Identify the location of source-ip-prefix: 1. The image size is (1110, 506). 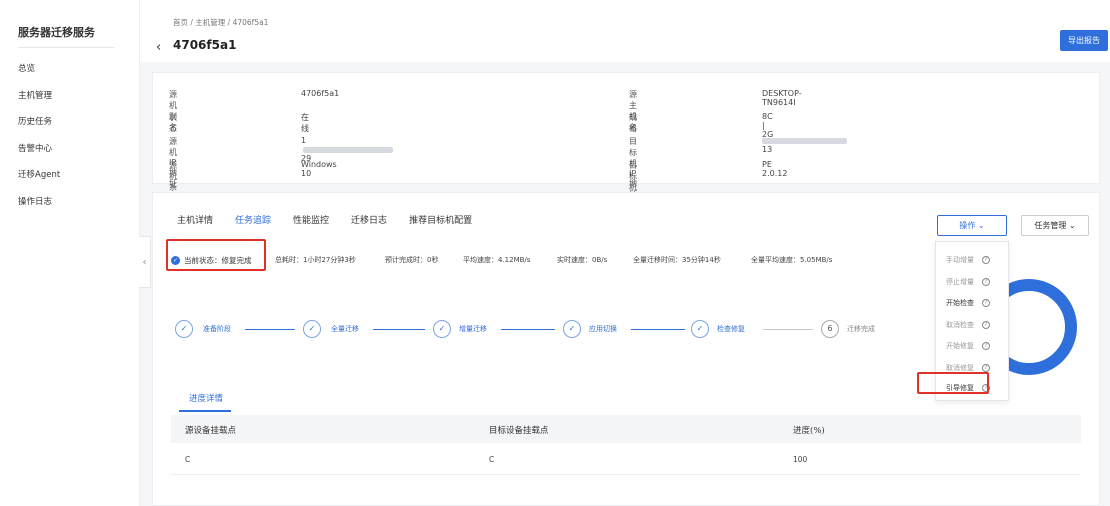
(304, 140).